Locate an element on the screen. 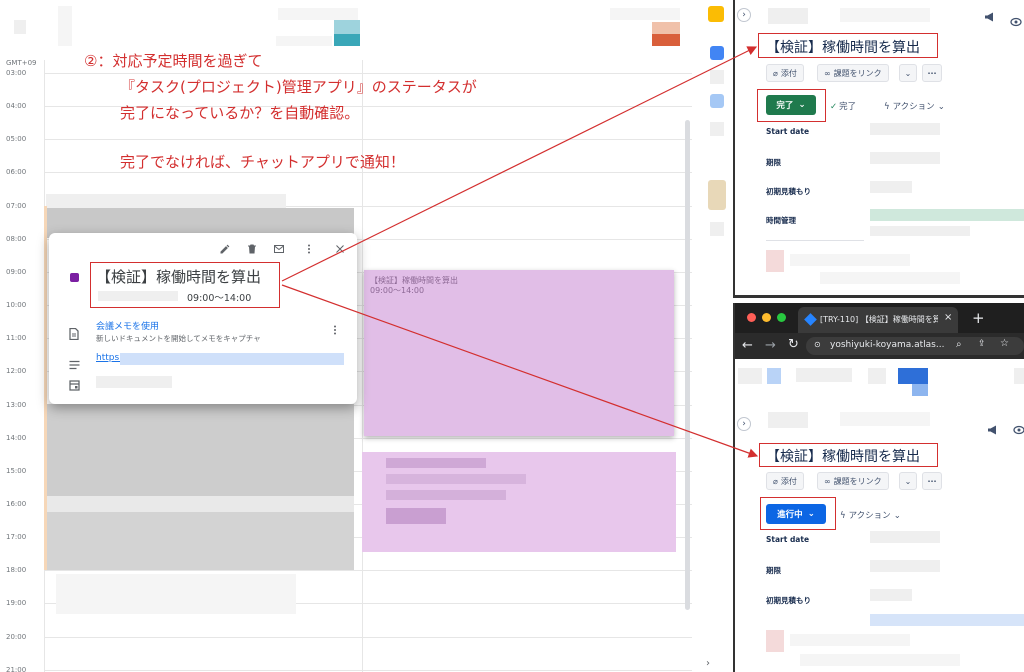 The image size is (1024, 672). arrow-to-inprogress-issue is located at coordinates (520, 371).